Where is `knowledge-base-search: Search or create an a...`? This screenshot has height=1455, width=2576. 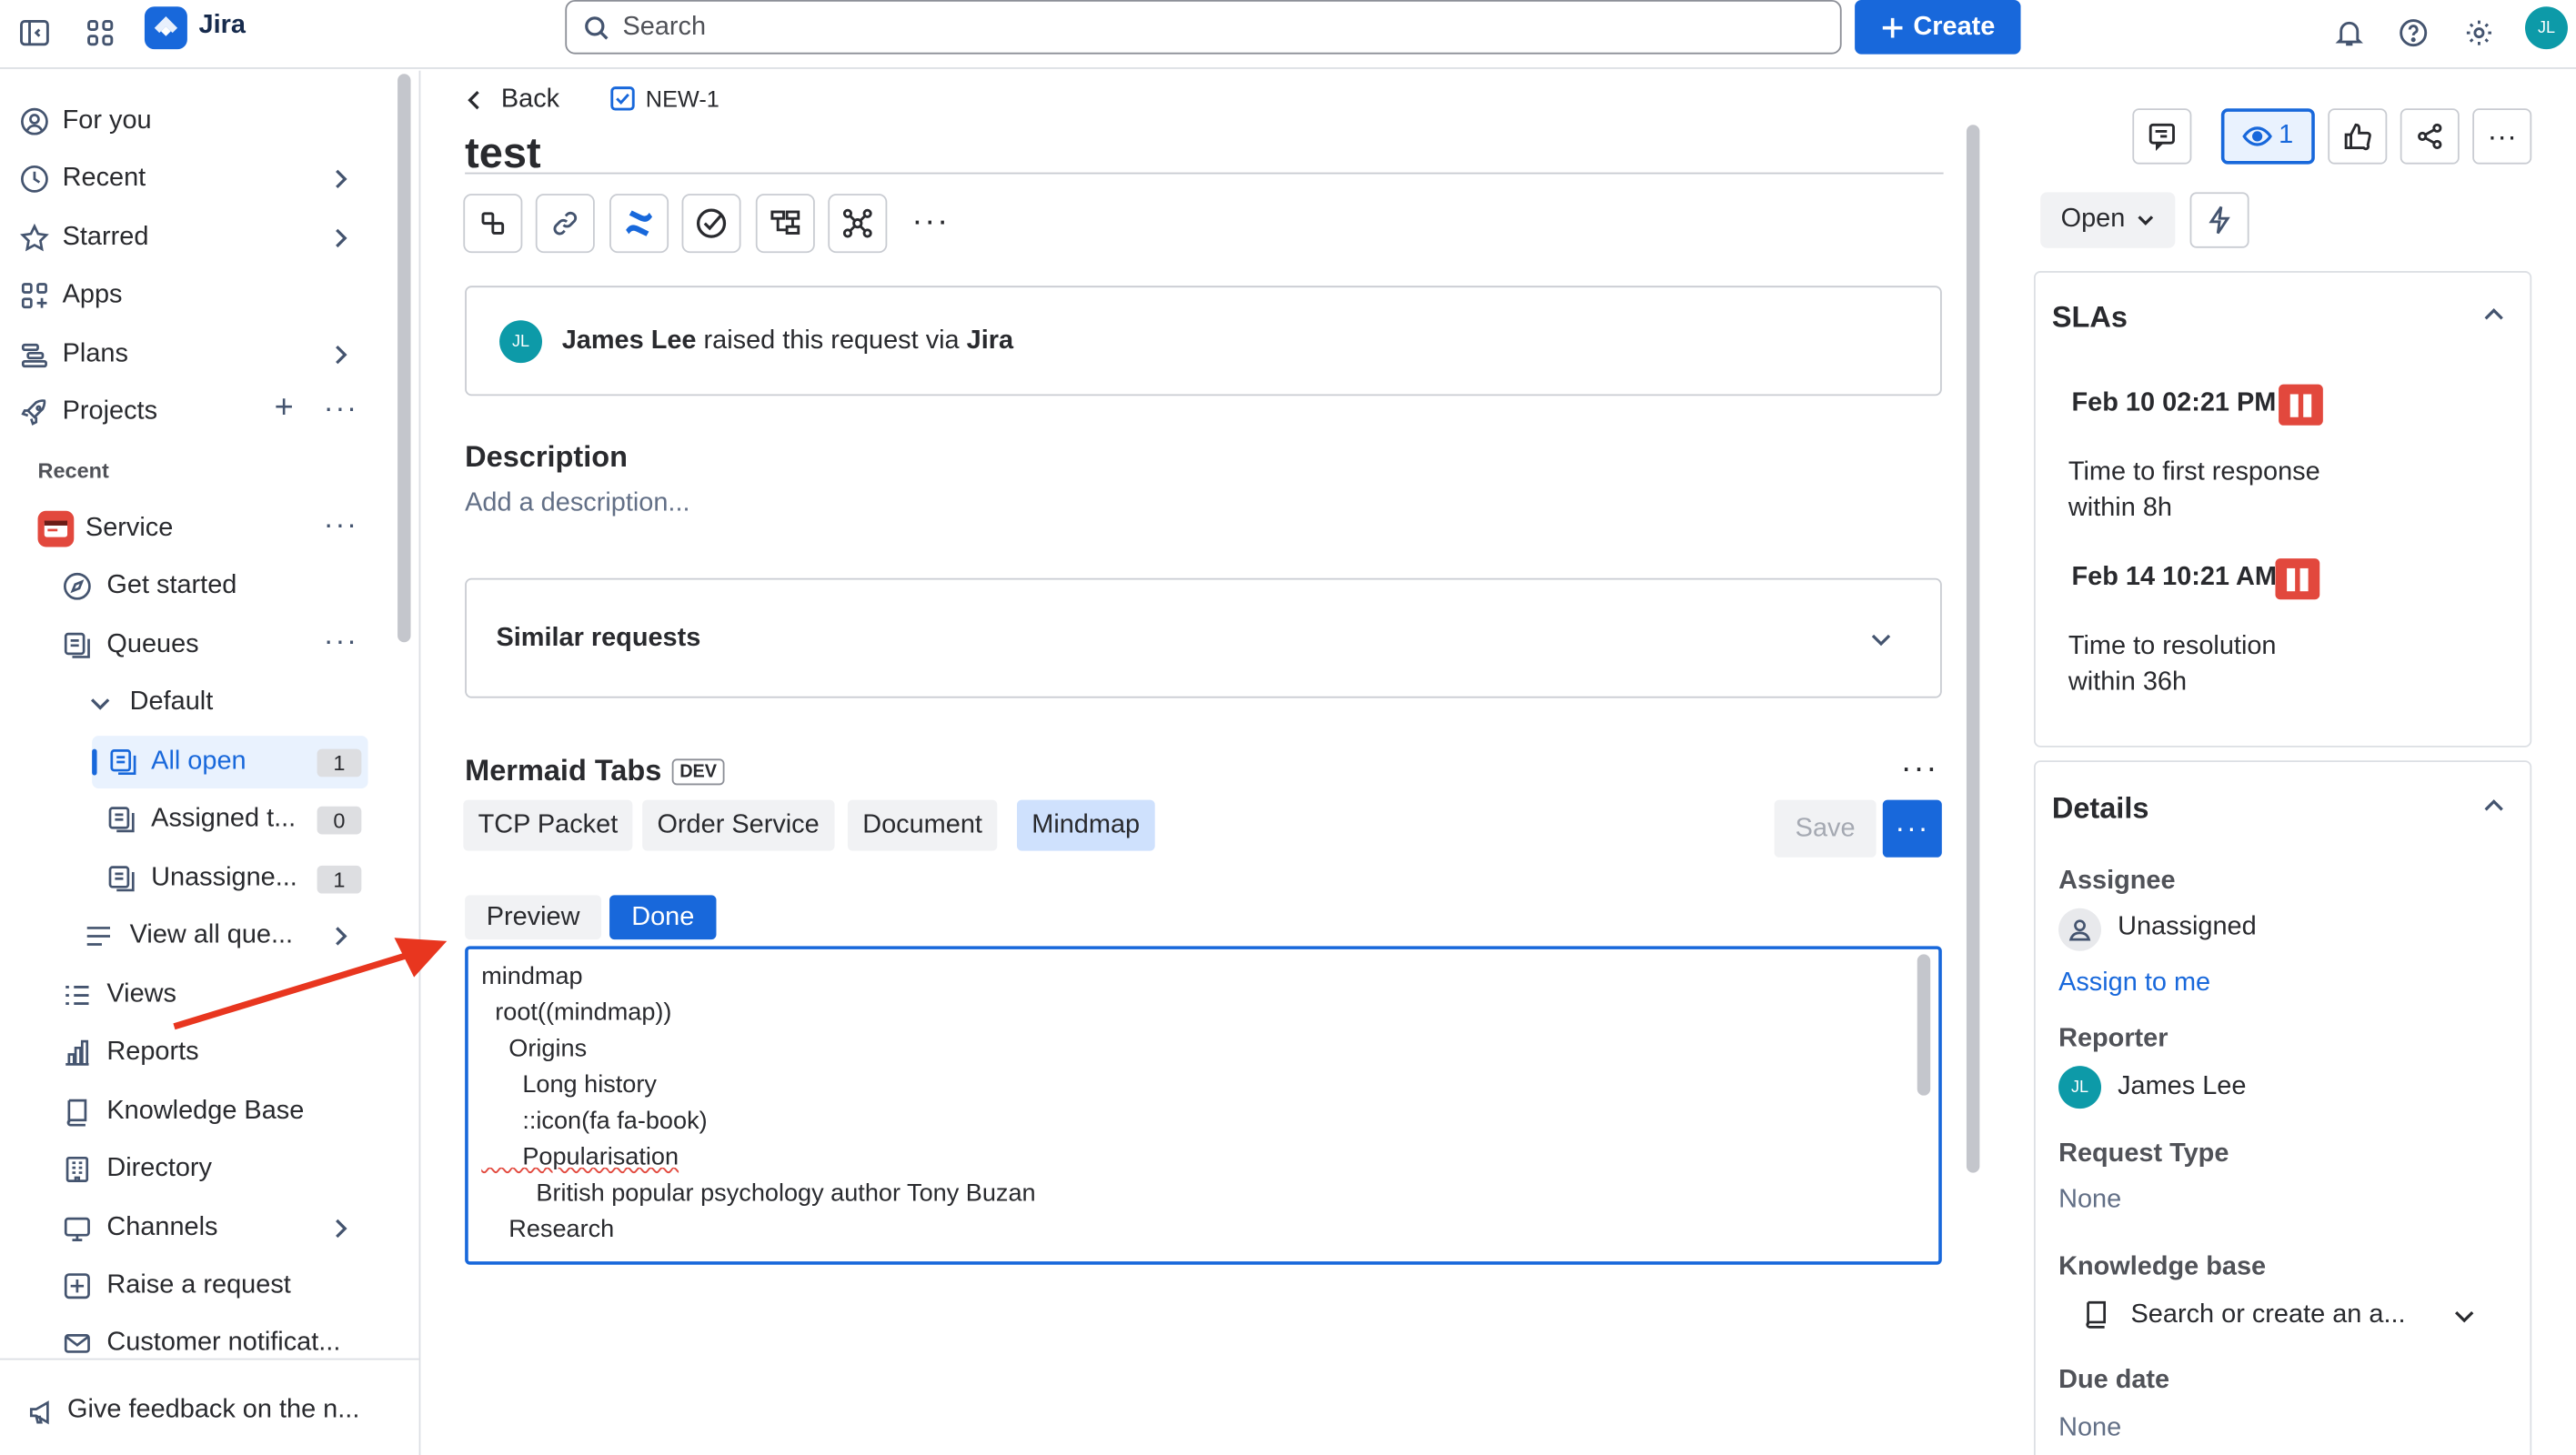 knowledge-base-search: Search or create an a... is located at coordinates (2268, 1315).